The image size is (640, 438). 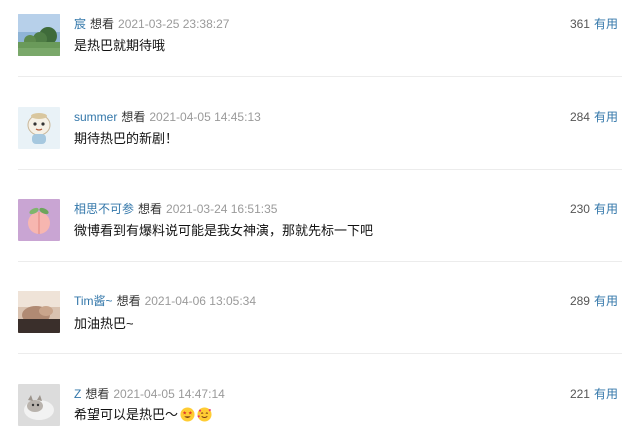 I want to click on comment-meta: Tim酱~ 想看 2021-04-06 13:05:34, so click(x=165, y=301).